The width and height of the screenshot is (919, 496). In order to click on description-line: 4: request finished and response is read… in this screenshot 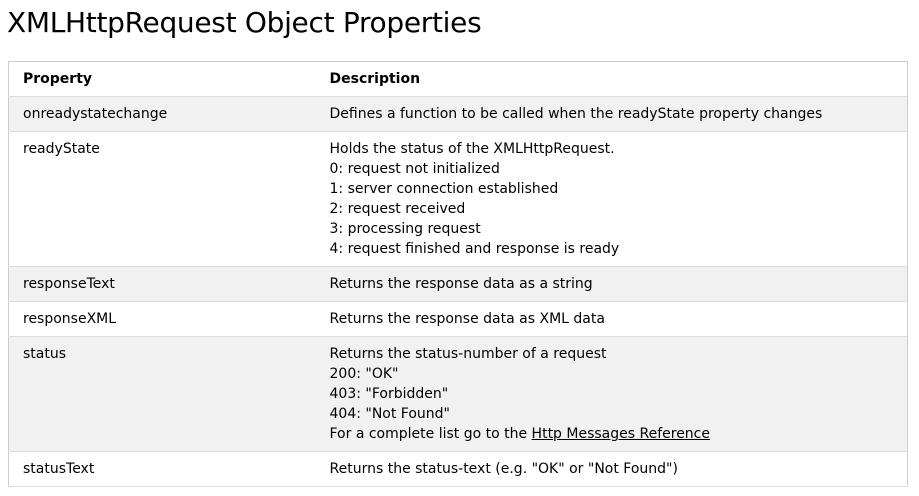, I will do `click(474, 249)`.